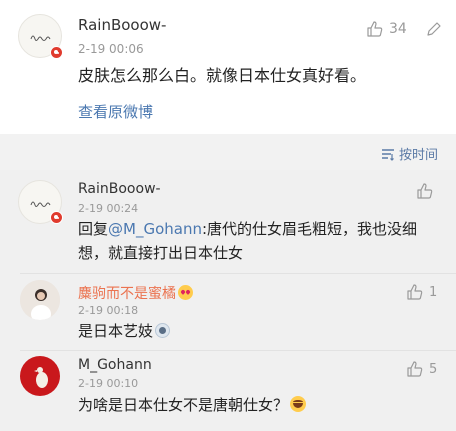 The image size is (456, 431). Describe the element at coordinates (108, 383) in the screenshot. I see `reply-timestamp: 2-19 00:10` at that location.